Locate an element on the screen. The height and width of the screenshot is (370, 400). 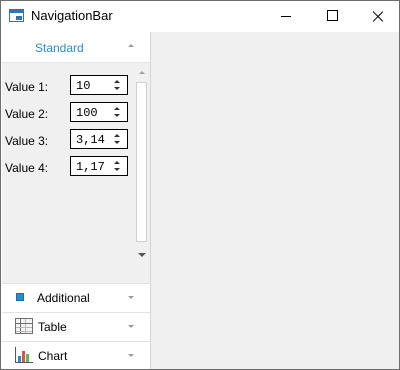
group-chart: Chart is located at coordinates (76, 355).